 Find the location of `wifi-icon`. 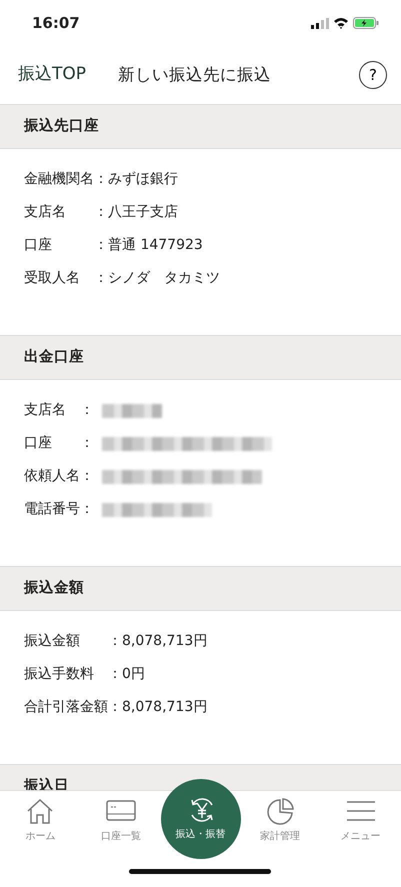

wifi-icon is located at coordinates (341, 23).